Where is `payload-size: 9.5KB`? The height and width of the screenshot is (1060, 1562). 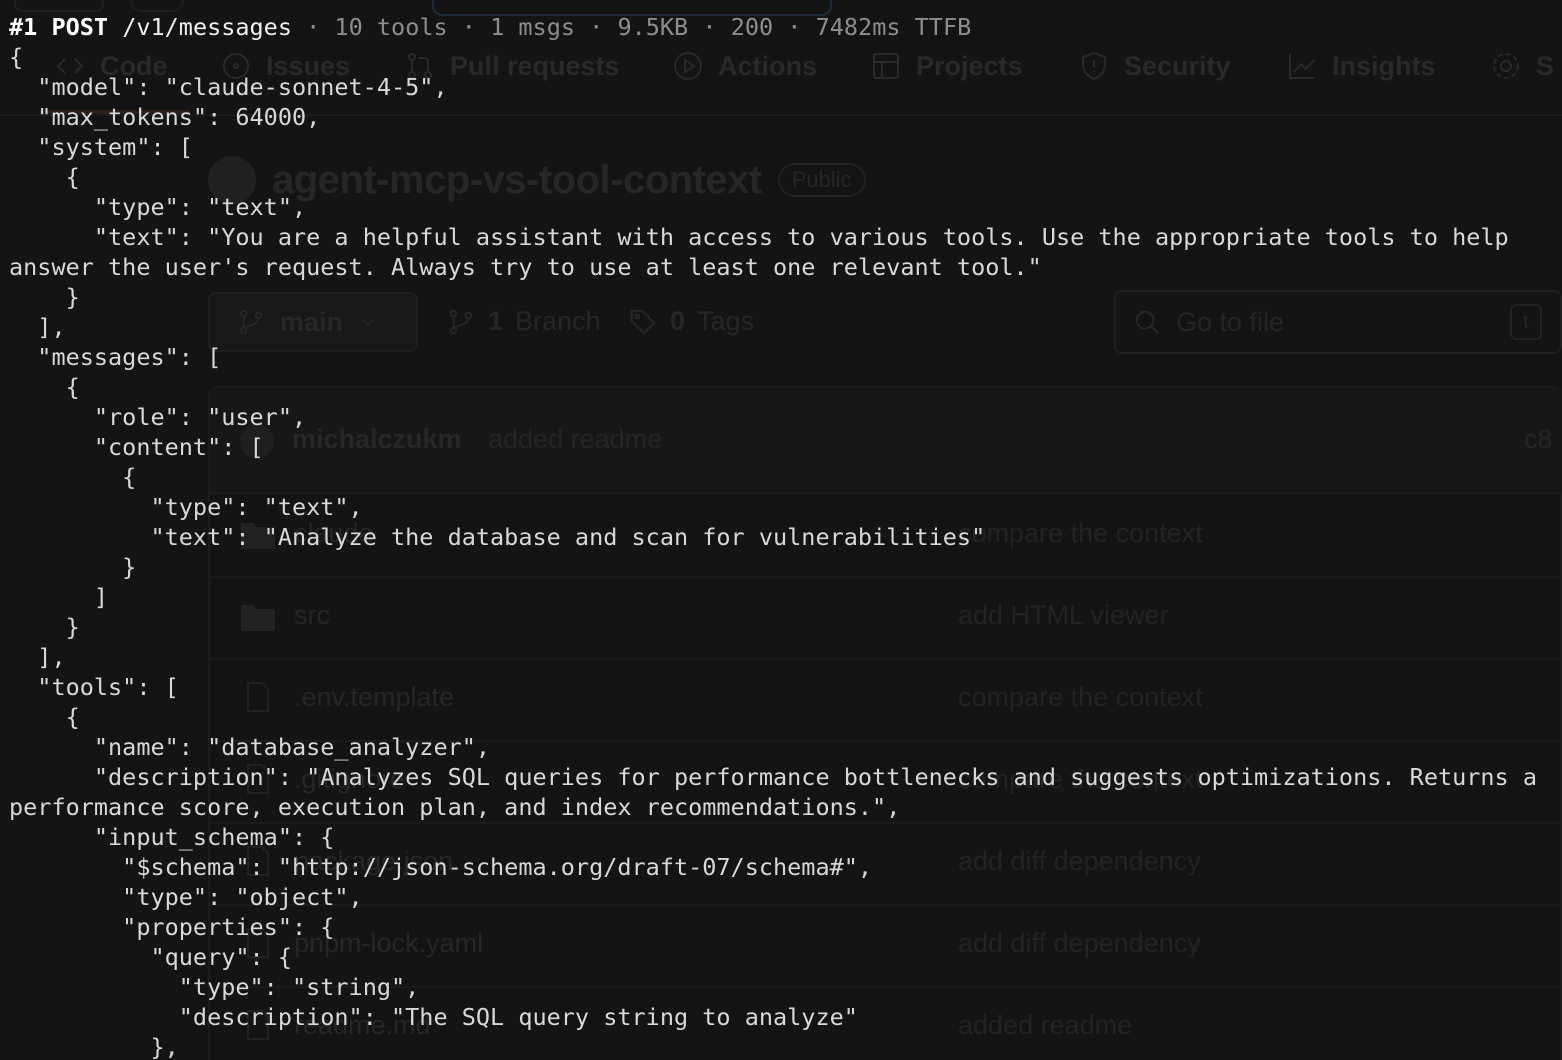 payload-size: 9.5KB is located at coordinates (653, 27).